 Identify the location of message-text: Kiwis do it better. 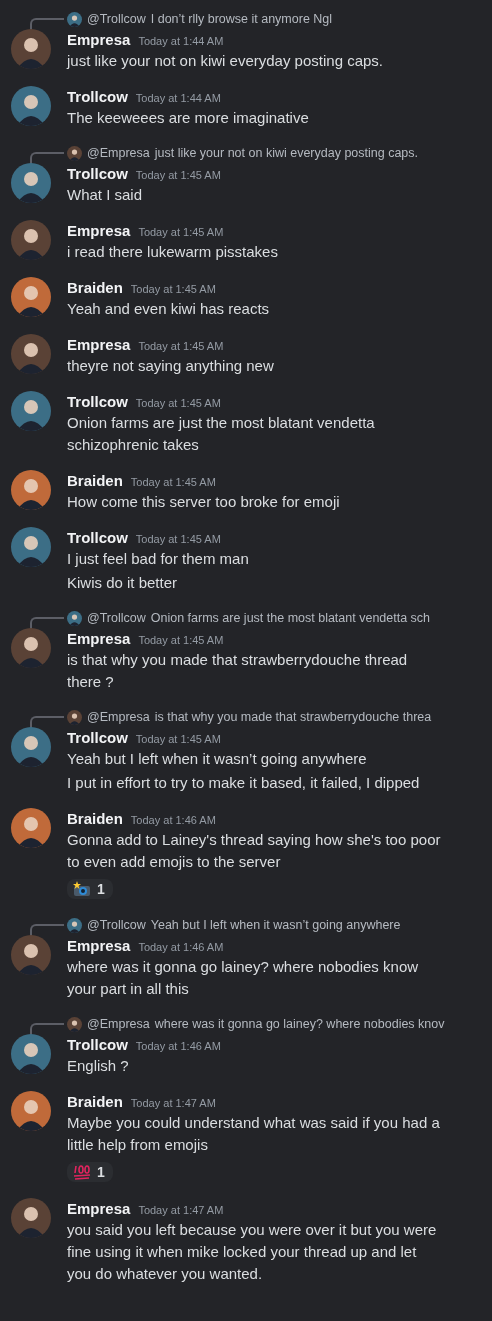
(123, 583).